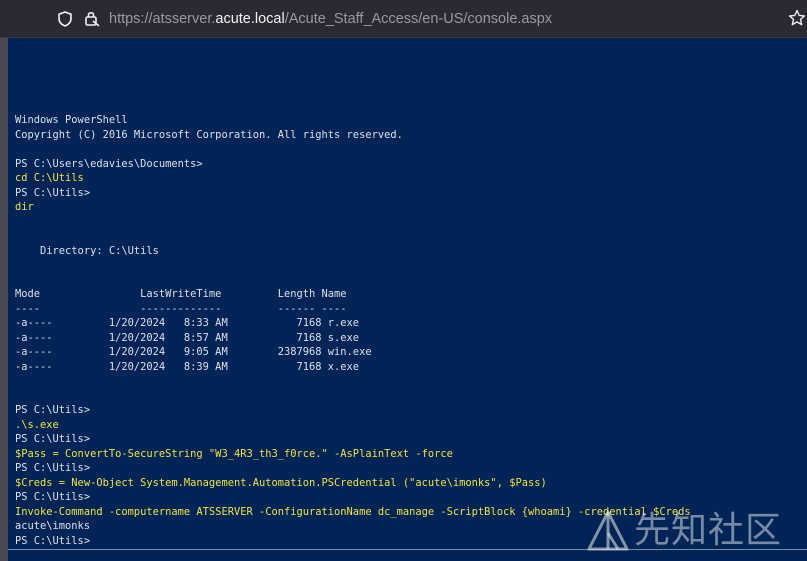 The image size is (807, 561). Describe the element at coordinates (181, 308) in the screenshot. I see `console-output-line: ---- ------------- ------ ----` at that location.